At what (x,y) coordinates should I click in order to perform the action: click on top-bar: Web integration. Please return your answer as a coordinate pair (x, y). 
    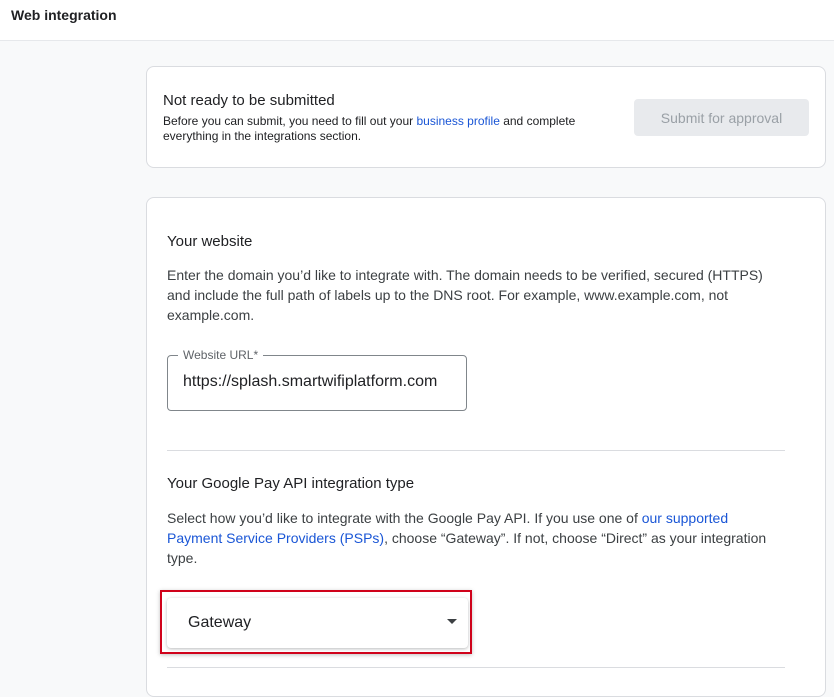
    Looking at the image, I should click on (417, 20).